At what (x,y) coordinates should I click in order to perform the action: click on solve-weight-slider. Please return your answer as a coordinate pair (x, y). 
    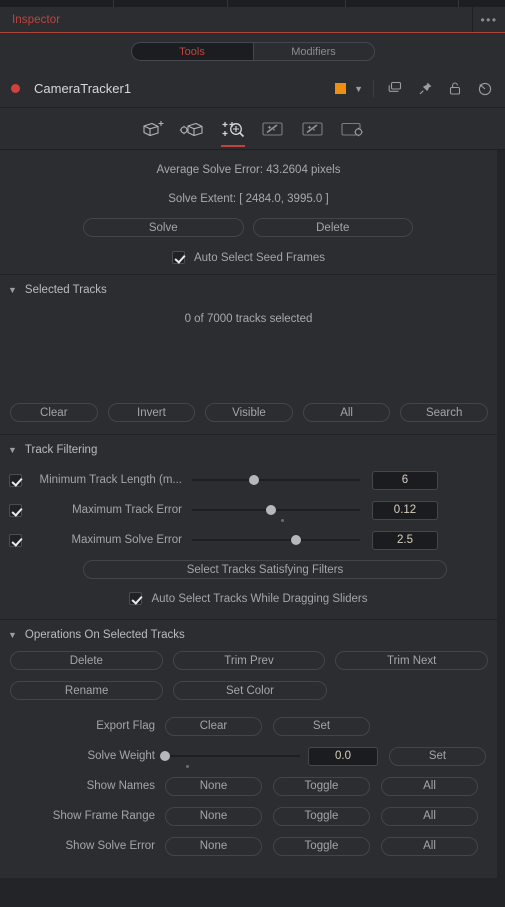
    Looking at the image, I should click on (230, 758).